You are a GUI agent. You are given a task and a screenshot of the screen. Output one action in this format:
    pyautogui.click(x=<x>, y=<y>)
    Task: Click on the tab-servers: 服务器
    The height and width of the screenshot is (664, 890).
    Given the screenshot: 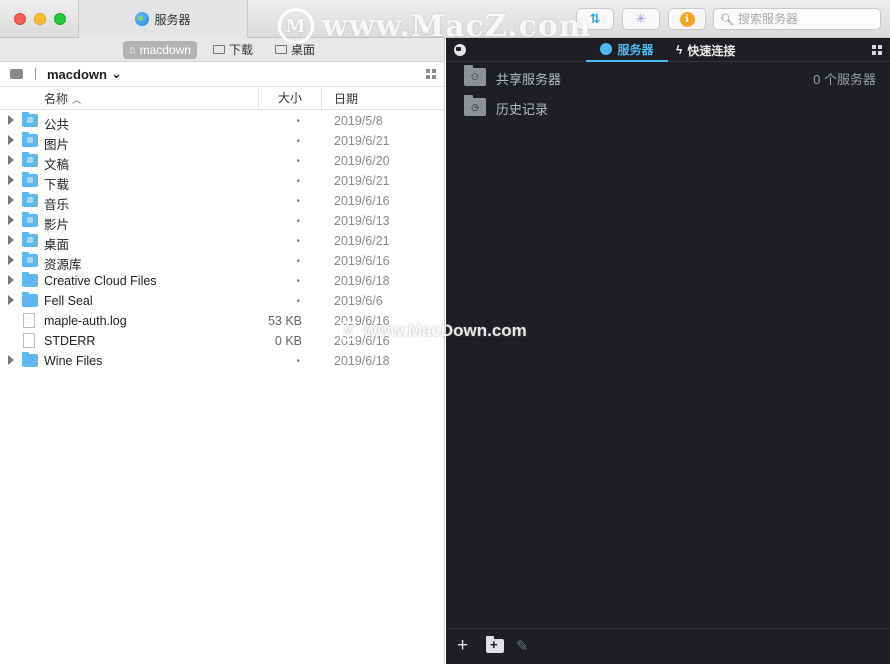 What is the action you would take?
    pyautogui.click(x=627, y=50)
    